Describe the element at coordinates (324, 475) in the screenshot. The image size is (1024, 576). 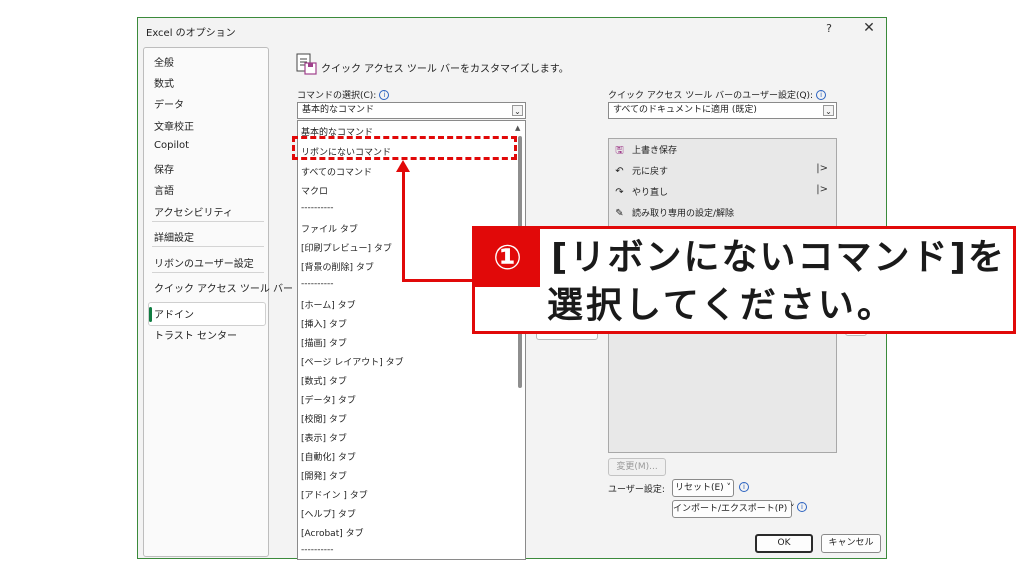
I see `list-item: [開発] タブ` at that location.